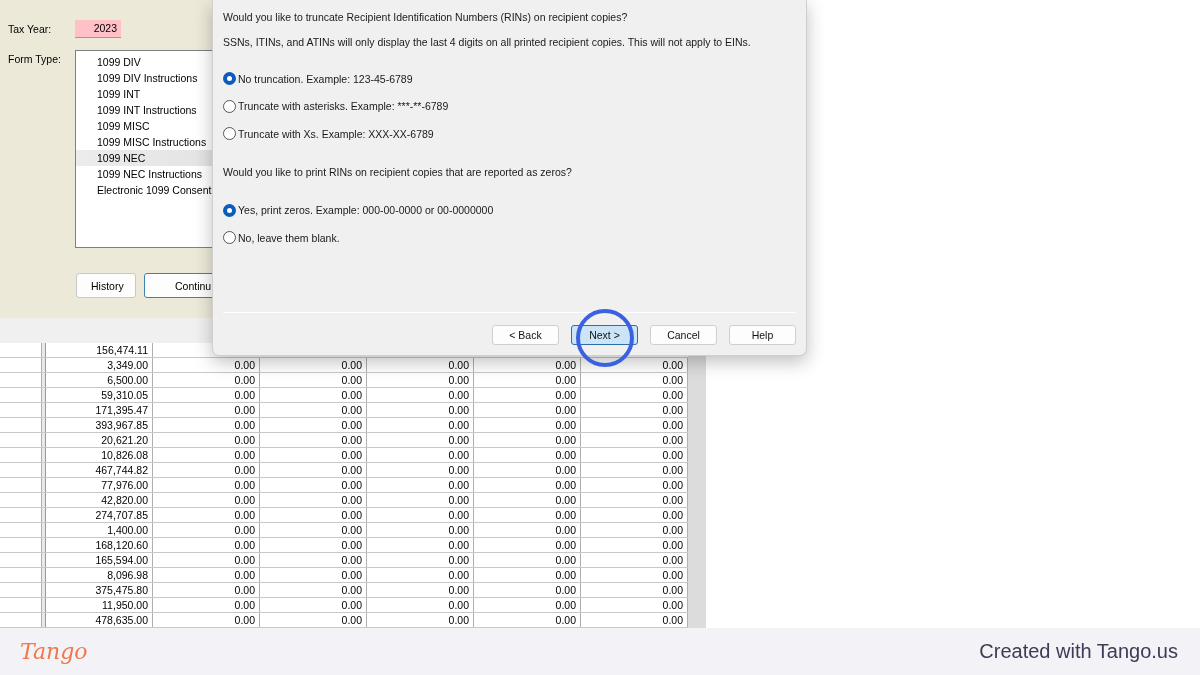 This screenshot has height=675, width=1200. What do you see at coordinates (426, 17) in the screenshot?
I see `question-text: Would you like to truncate Recipient Identification Numbers (RINs) on recipient copies?` at bounding box center [426, 17].